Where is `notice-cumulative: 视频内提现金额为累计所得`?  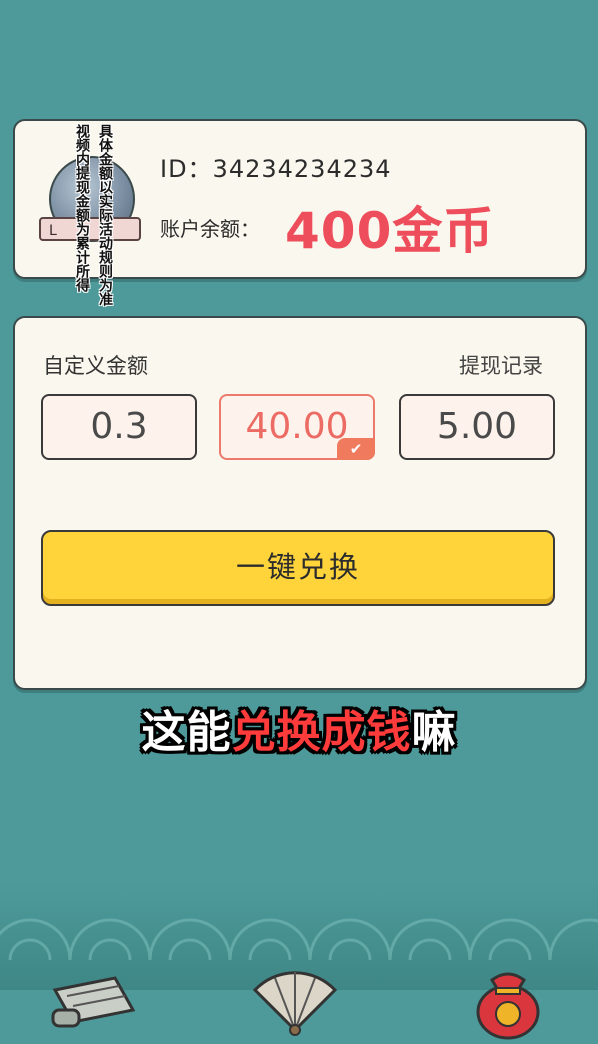
notice-cumulative: 视频内提现金额为累计所得 is located at coordinates (82, 208).